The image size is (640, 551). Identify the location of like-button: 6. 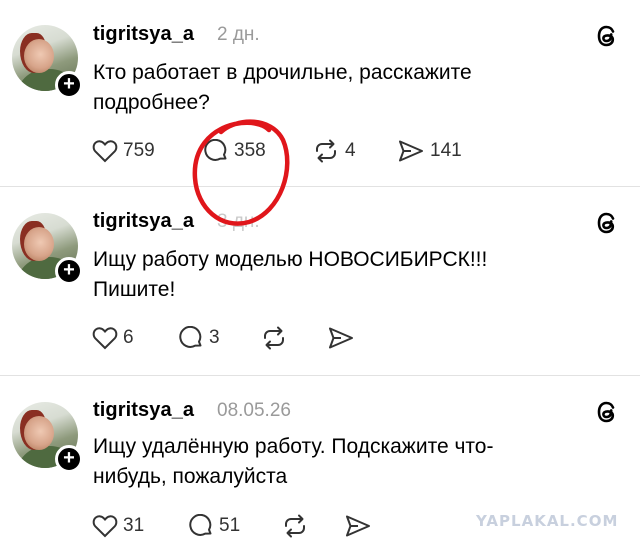
(113, 338).